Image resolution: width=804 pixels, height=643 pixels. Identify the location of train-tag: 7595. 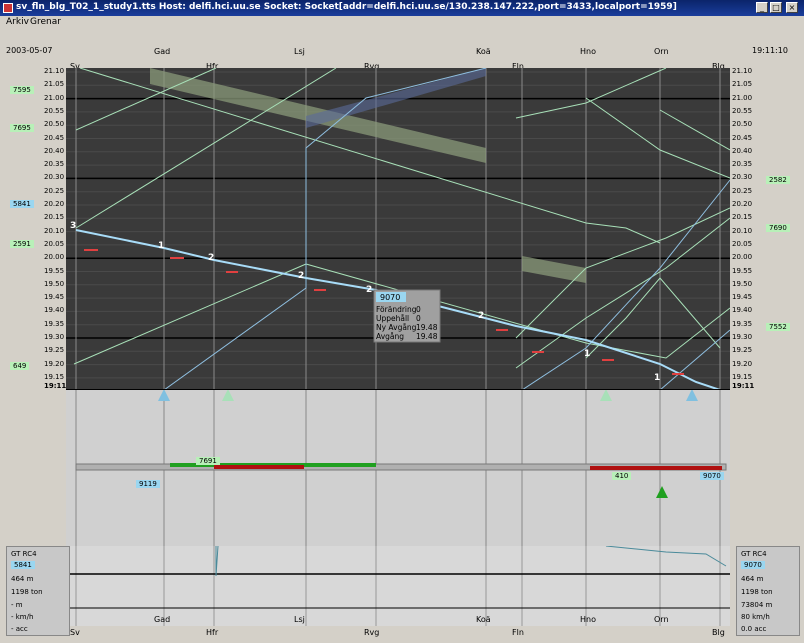
(22, 90).